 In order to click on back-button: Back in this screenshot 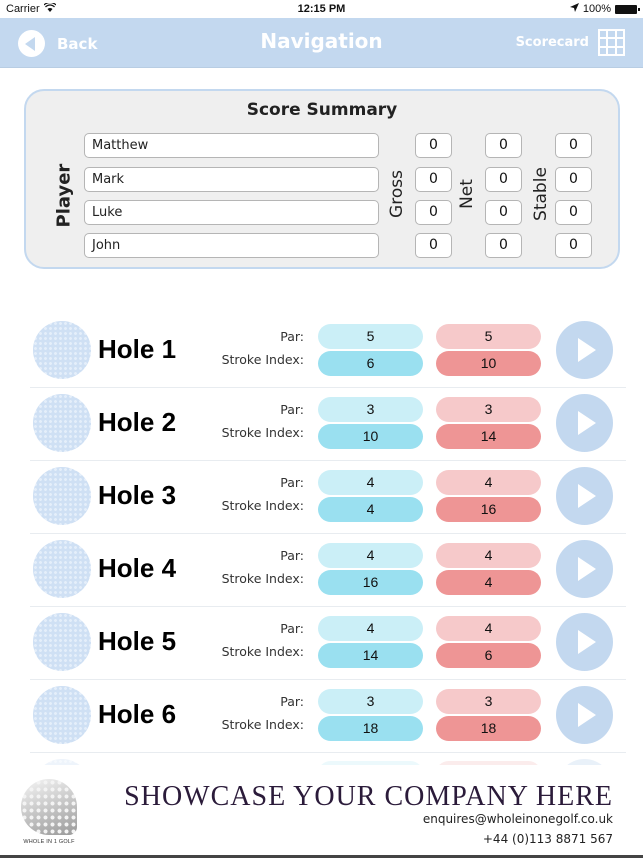, I will do `click(57, 43)`.